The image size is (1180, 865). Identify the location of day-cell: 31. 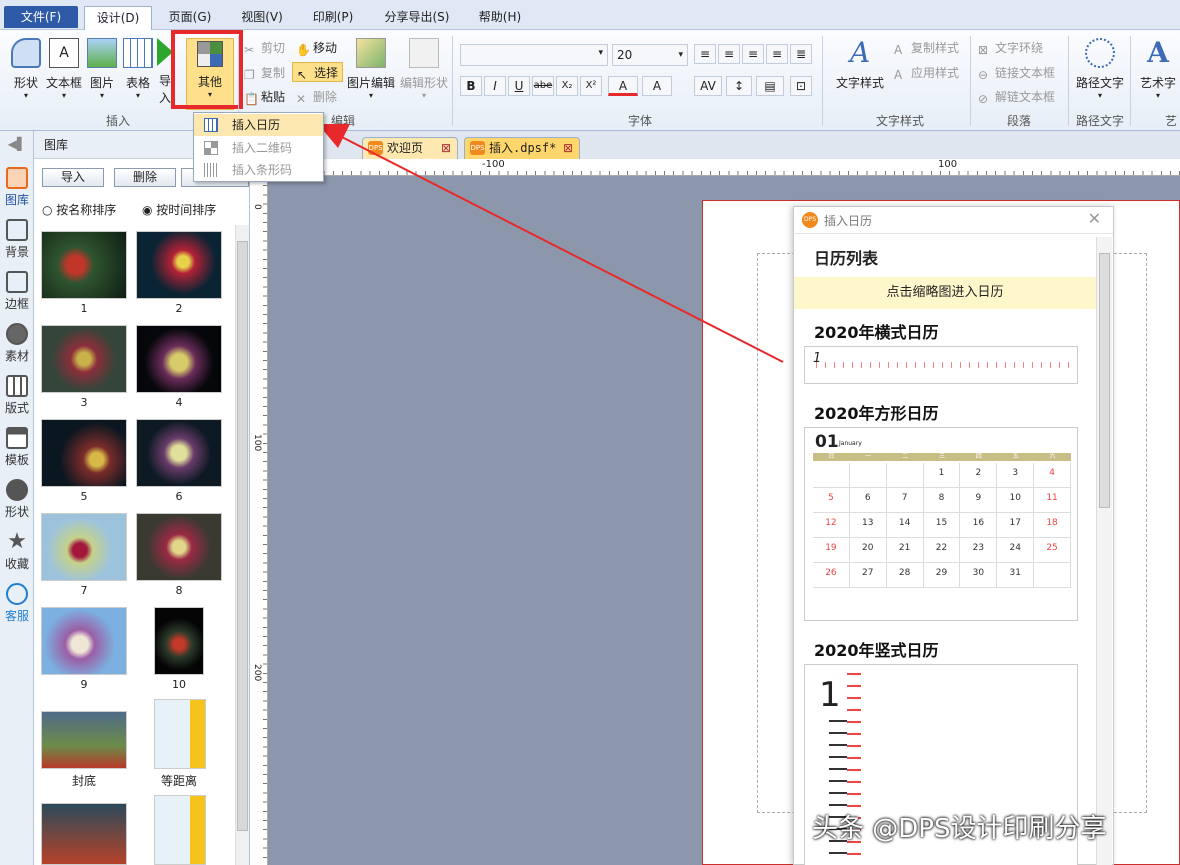
(1016, 575).